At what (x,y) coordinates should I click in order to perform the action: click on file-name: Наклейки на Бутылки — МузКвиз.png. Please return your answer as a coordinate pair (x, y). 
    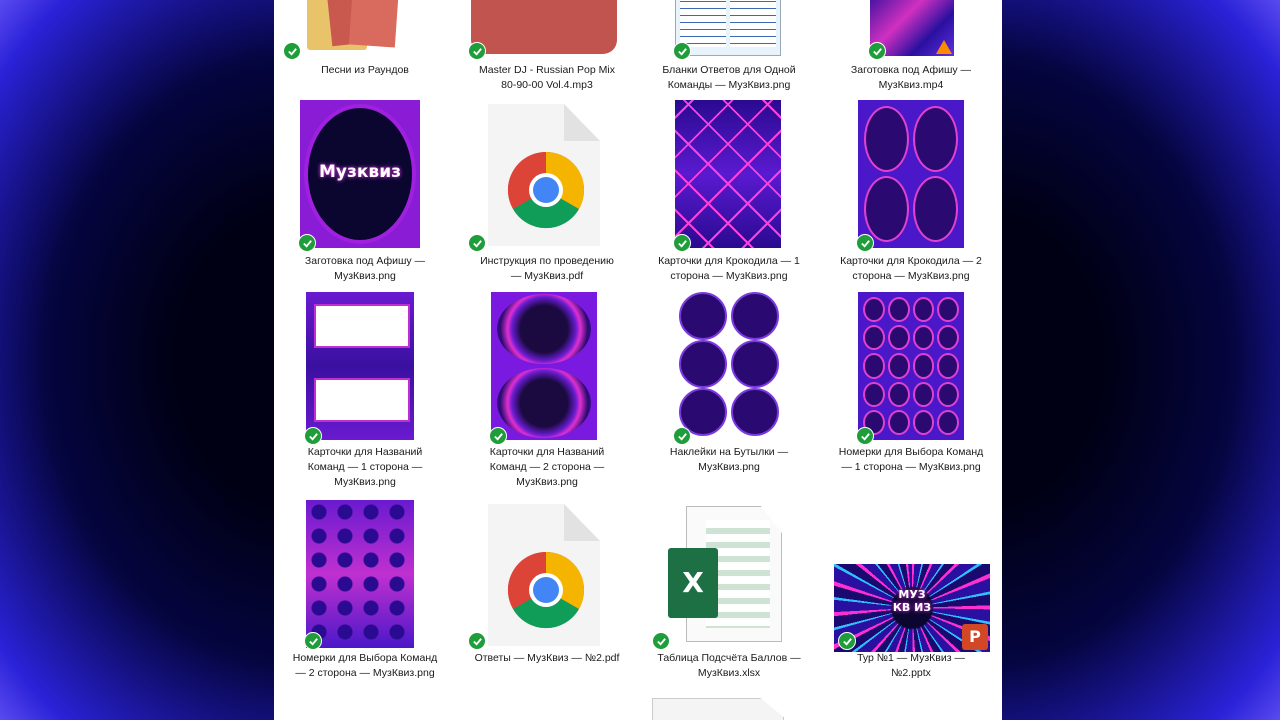
    Looking at the image, I should click on (729, 459).